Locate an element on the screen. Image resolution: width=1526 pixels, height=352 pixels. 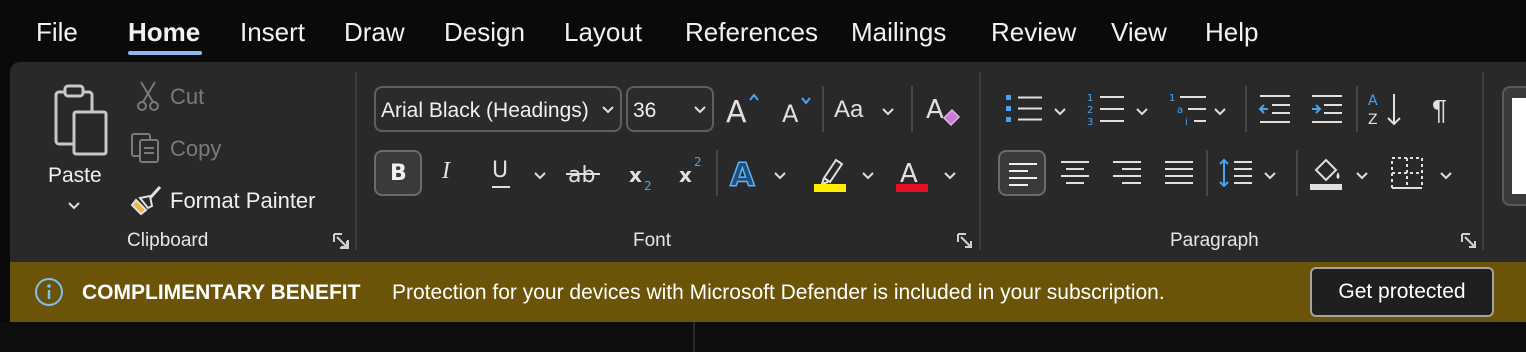
tab-file: File is located at coordinates (57, 32).